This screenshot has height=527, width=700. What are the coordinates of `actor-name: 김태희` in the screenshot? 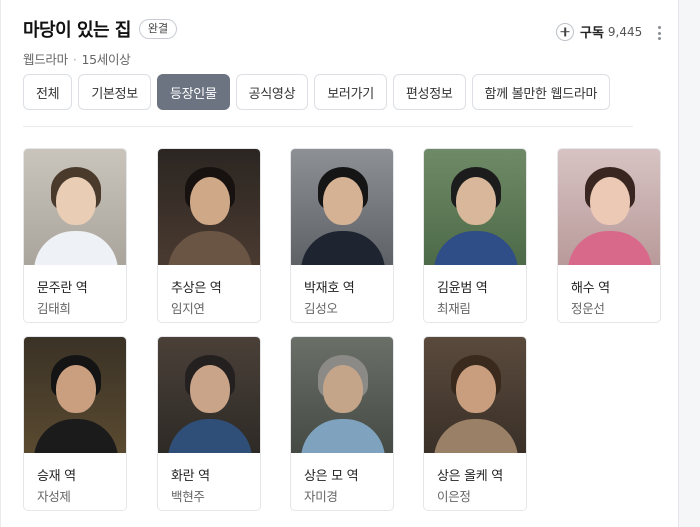 It's located at (54, 308).